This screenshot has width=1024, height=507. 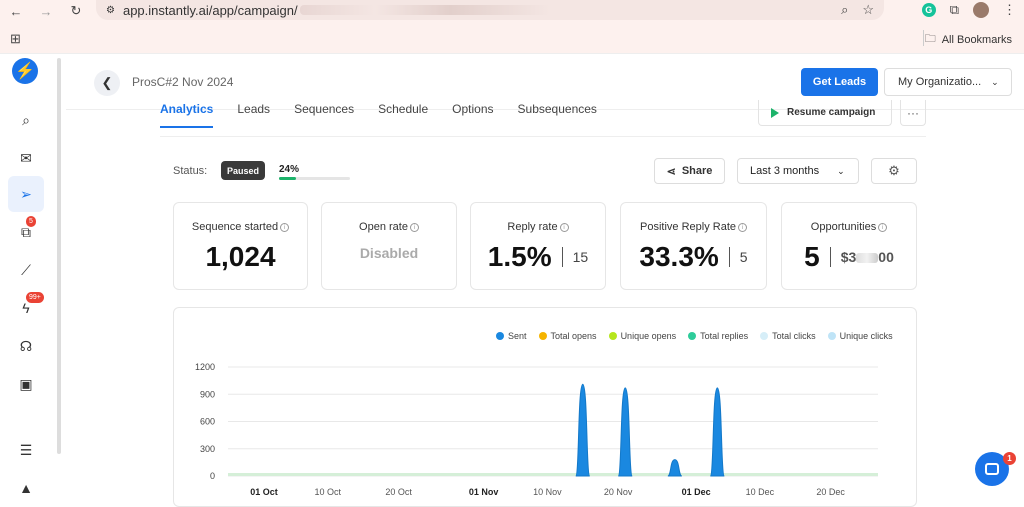 What do you see at coordinates (954, 10) in the screenshot?
I see `extensions-icon: ⧉` at bounding box center [954, 10].